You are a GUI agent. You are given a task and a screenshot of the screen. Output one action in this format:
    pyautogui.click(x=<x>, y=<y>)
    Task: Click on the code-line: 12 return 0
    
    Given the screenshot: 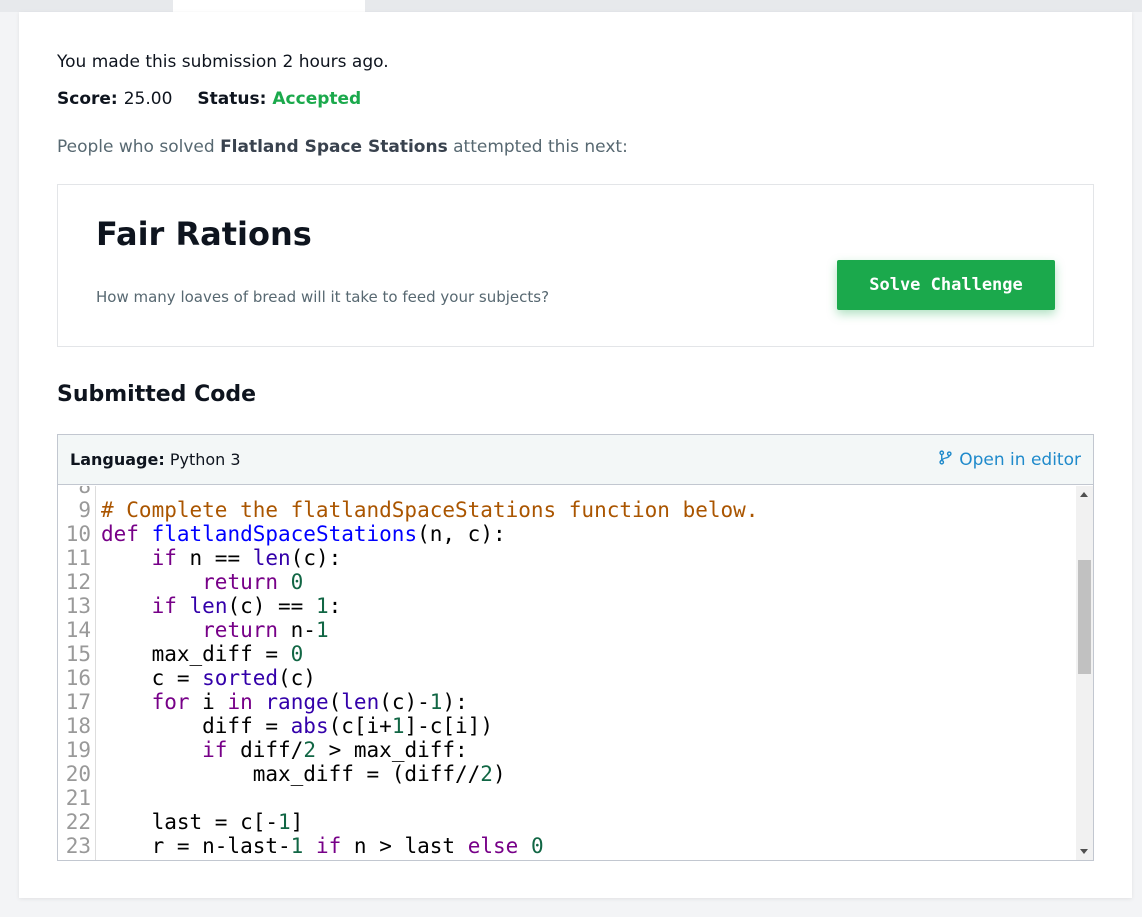 What is the action you would take?
    pyautogui.click(x=567, y=582)
    